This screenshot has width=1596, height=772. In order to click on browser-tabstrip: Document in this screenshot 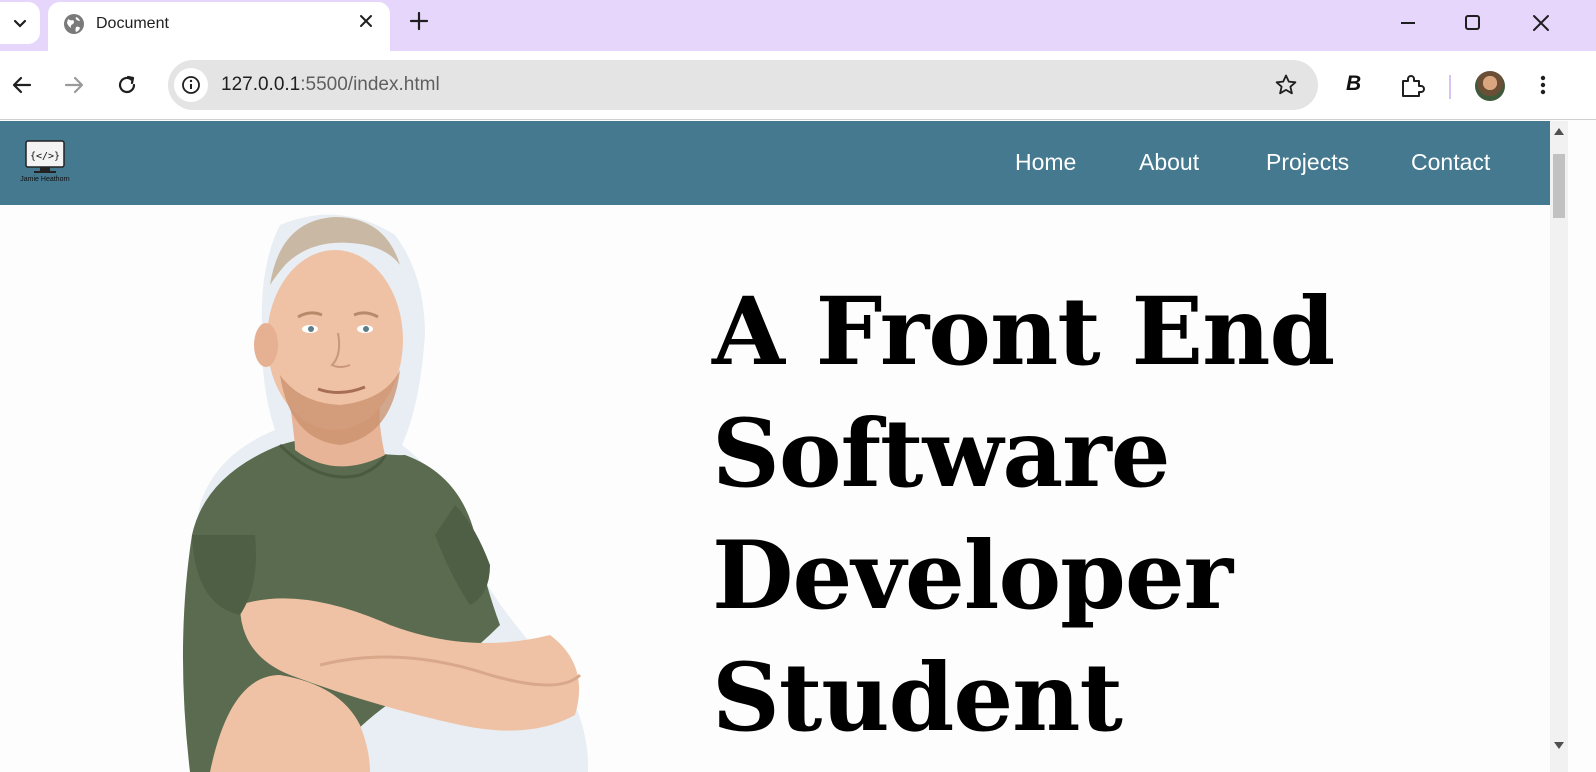, I will do `click(798, 25)`.